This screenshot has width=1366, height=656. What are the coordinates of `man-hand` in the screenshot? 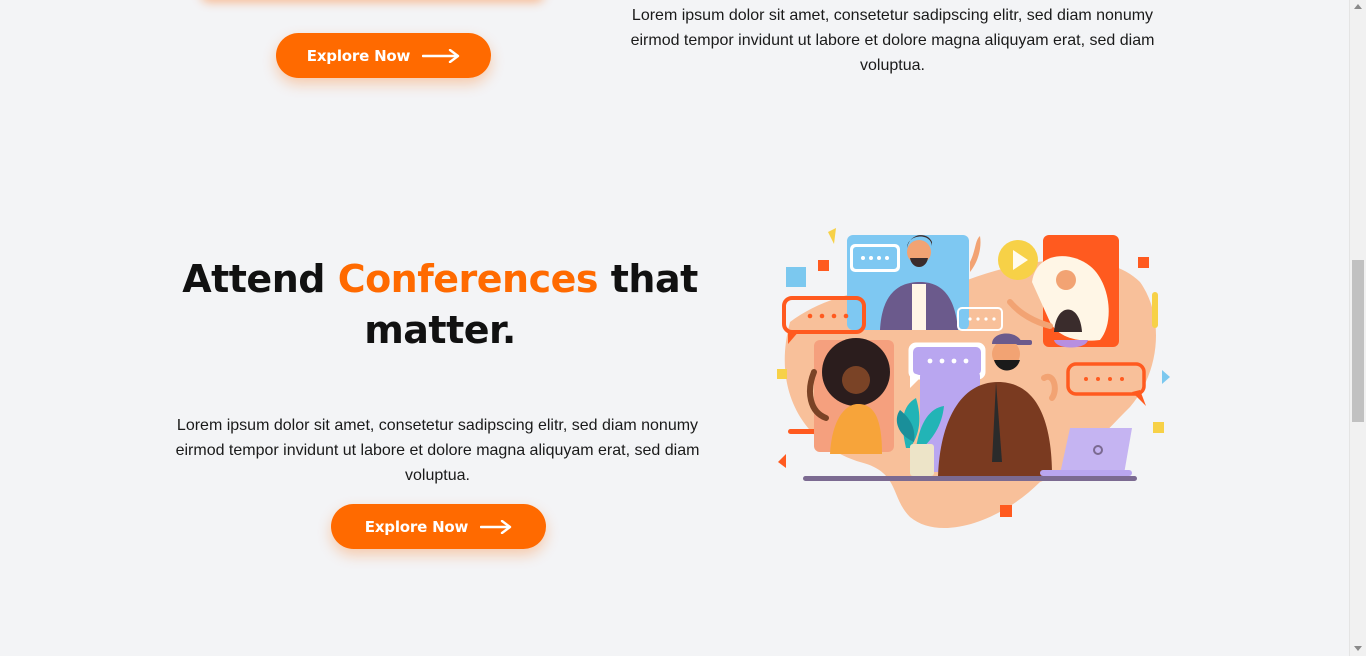 It's located at (975, 254).